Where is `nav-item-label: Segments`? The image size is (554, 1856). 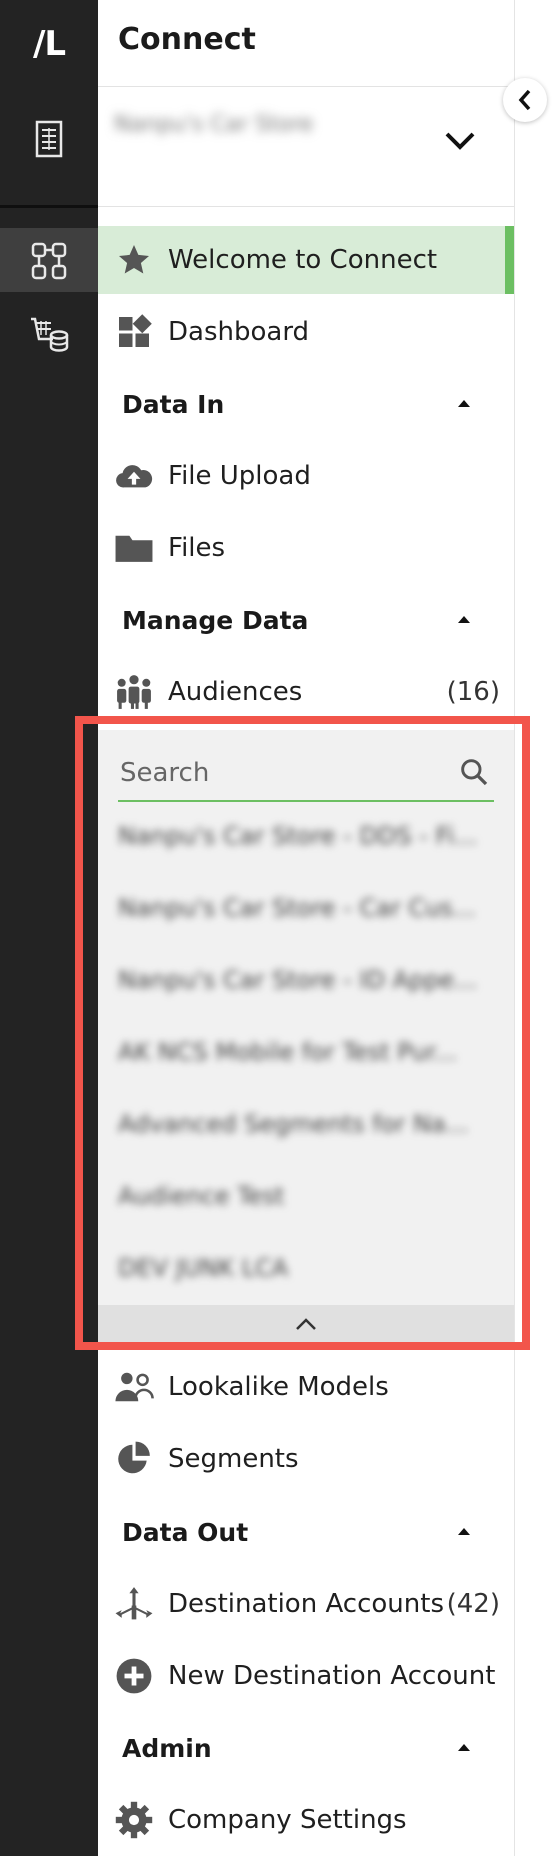
nav-item-label: Segments is located at coordinates (233, 1459).